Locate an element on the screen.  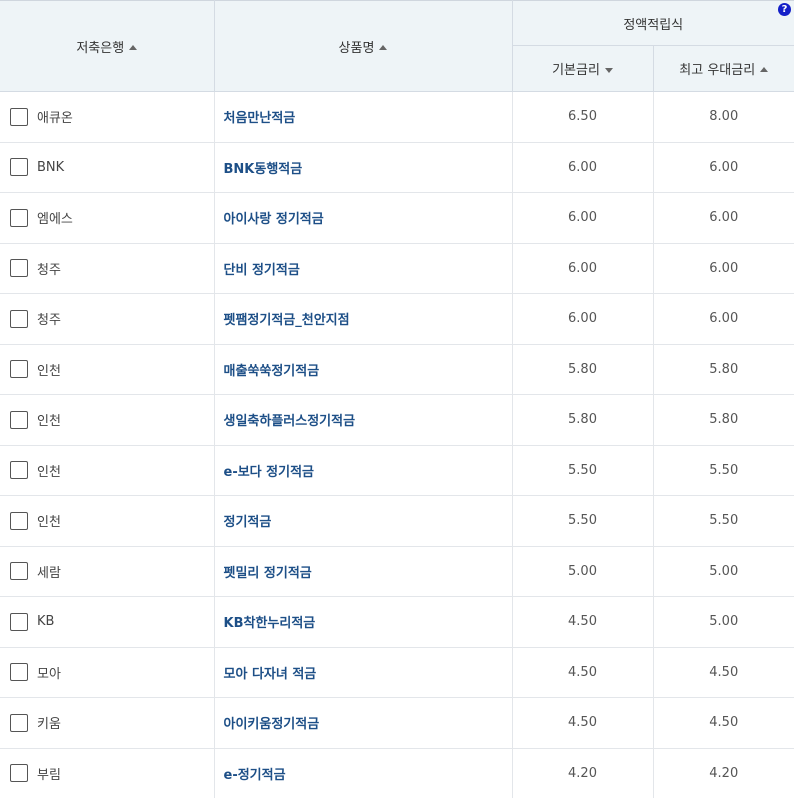
bank-name: 부림 is located at coordinates (49, 775).